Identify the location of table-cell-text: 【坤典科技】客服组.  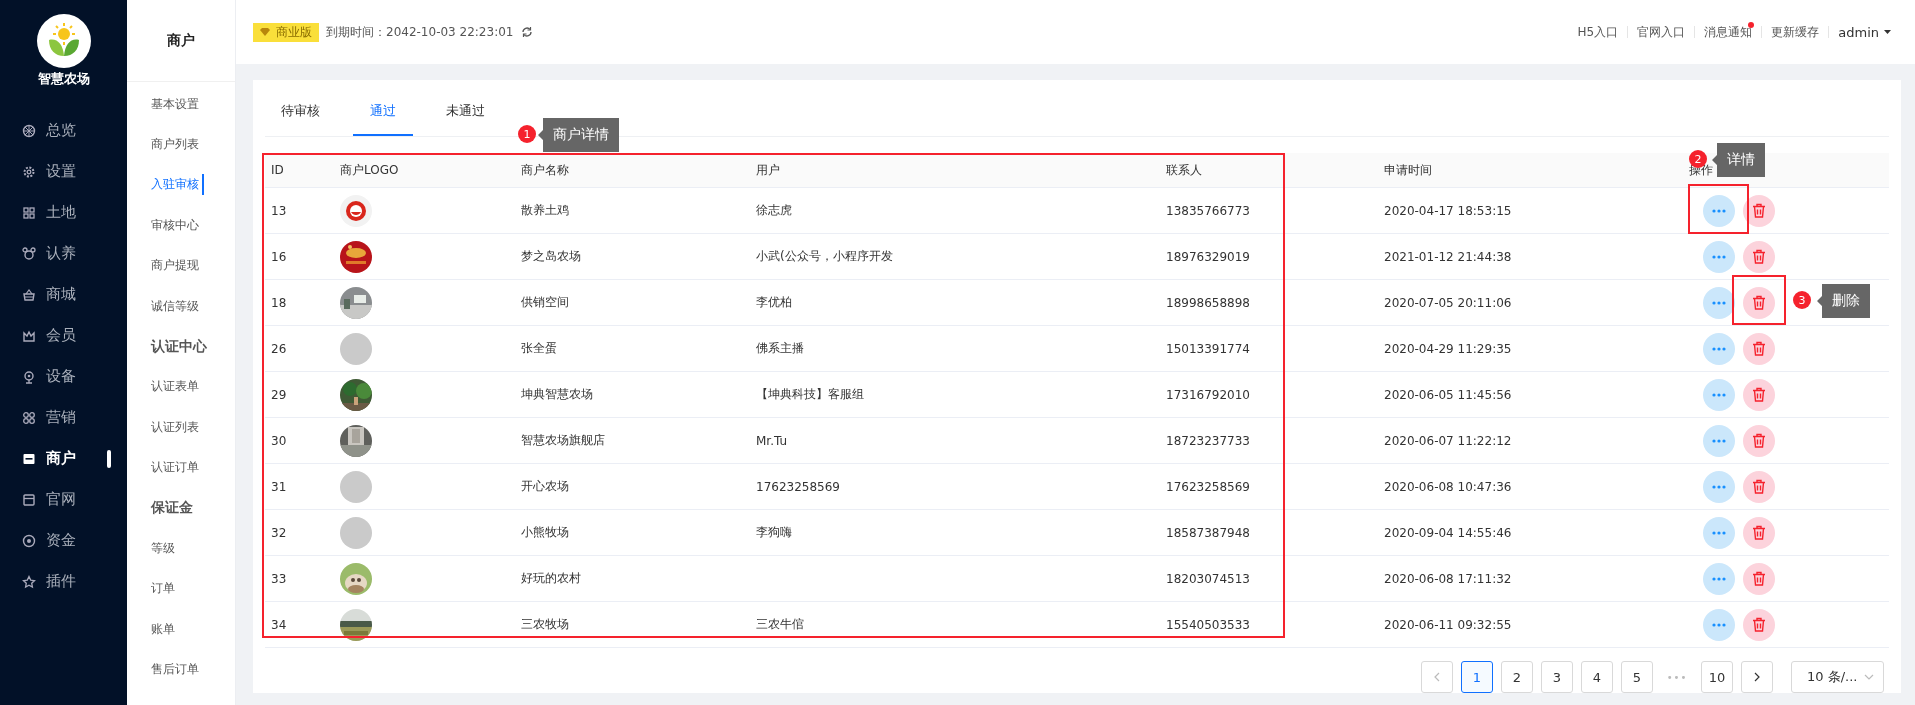
(810, 394).